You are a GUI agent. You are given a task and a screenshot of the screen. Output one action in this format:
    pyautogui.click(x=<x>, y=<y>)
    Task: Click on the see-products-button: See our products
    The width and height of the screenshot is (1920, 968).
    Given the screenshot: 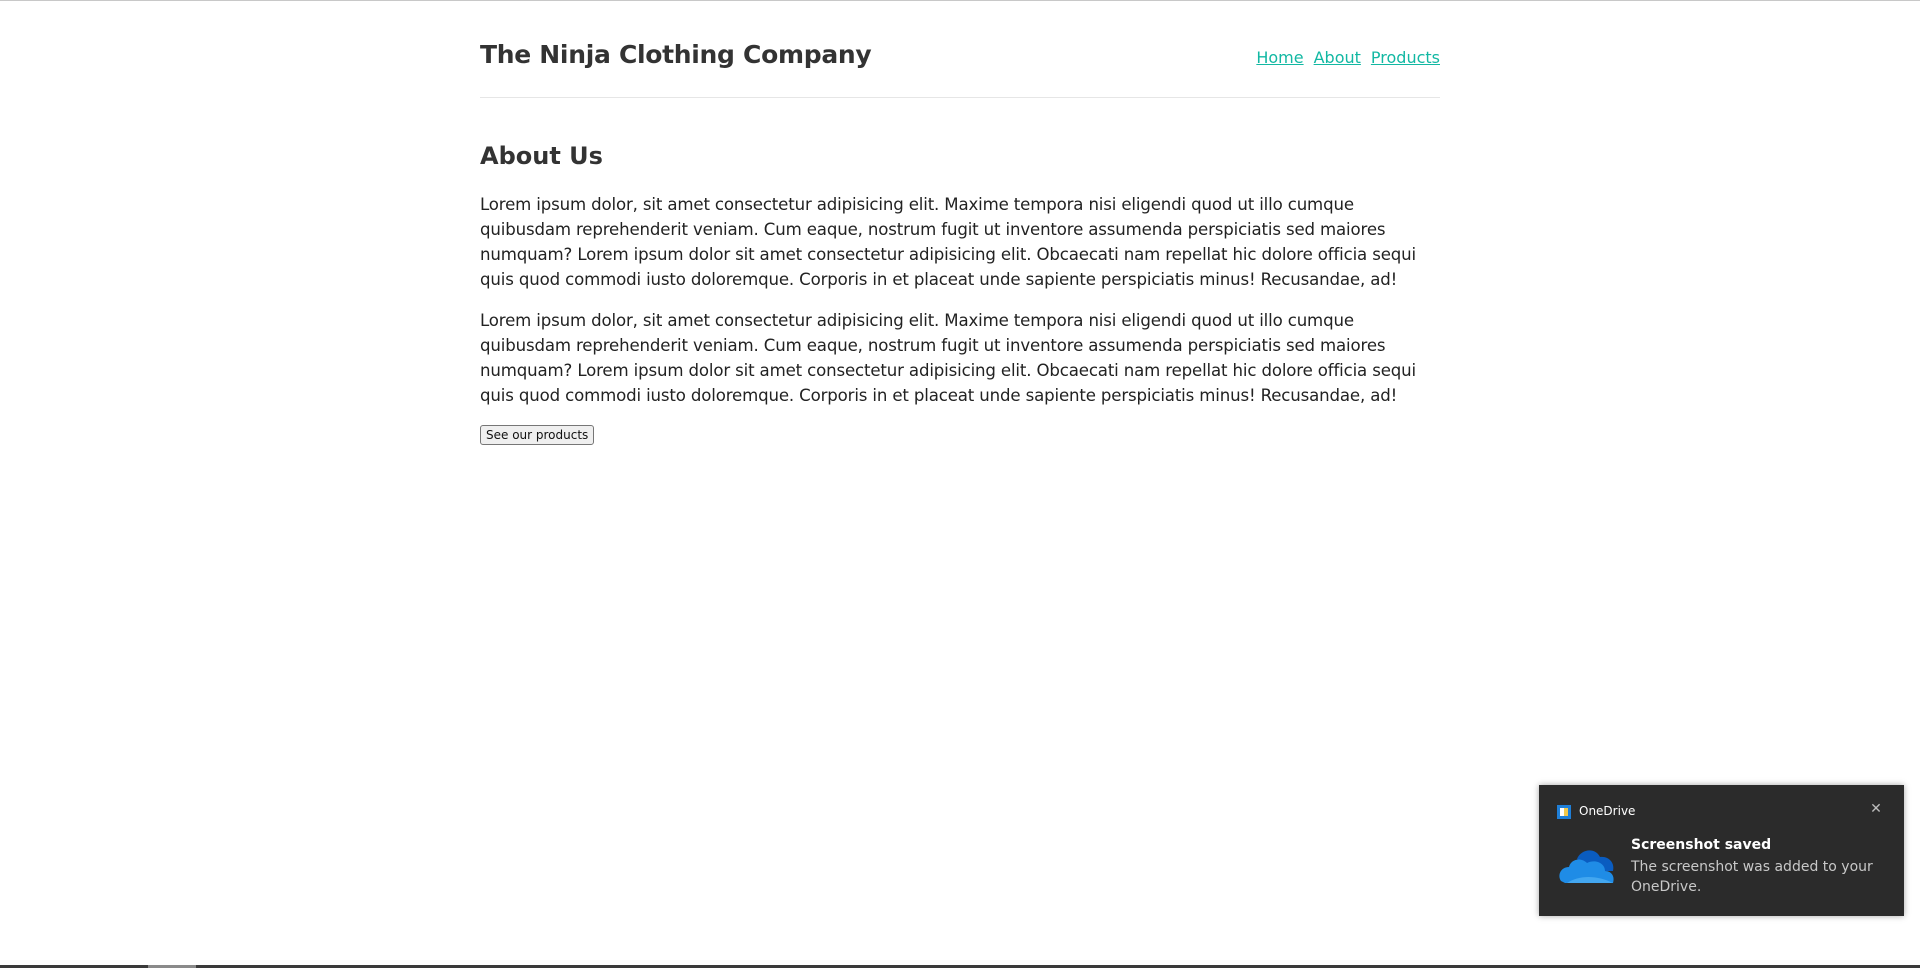 What is the action you would take?
    pyautogui.click(x=537, y=435)
    